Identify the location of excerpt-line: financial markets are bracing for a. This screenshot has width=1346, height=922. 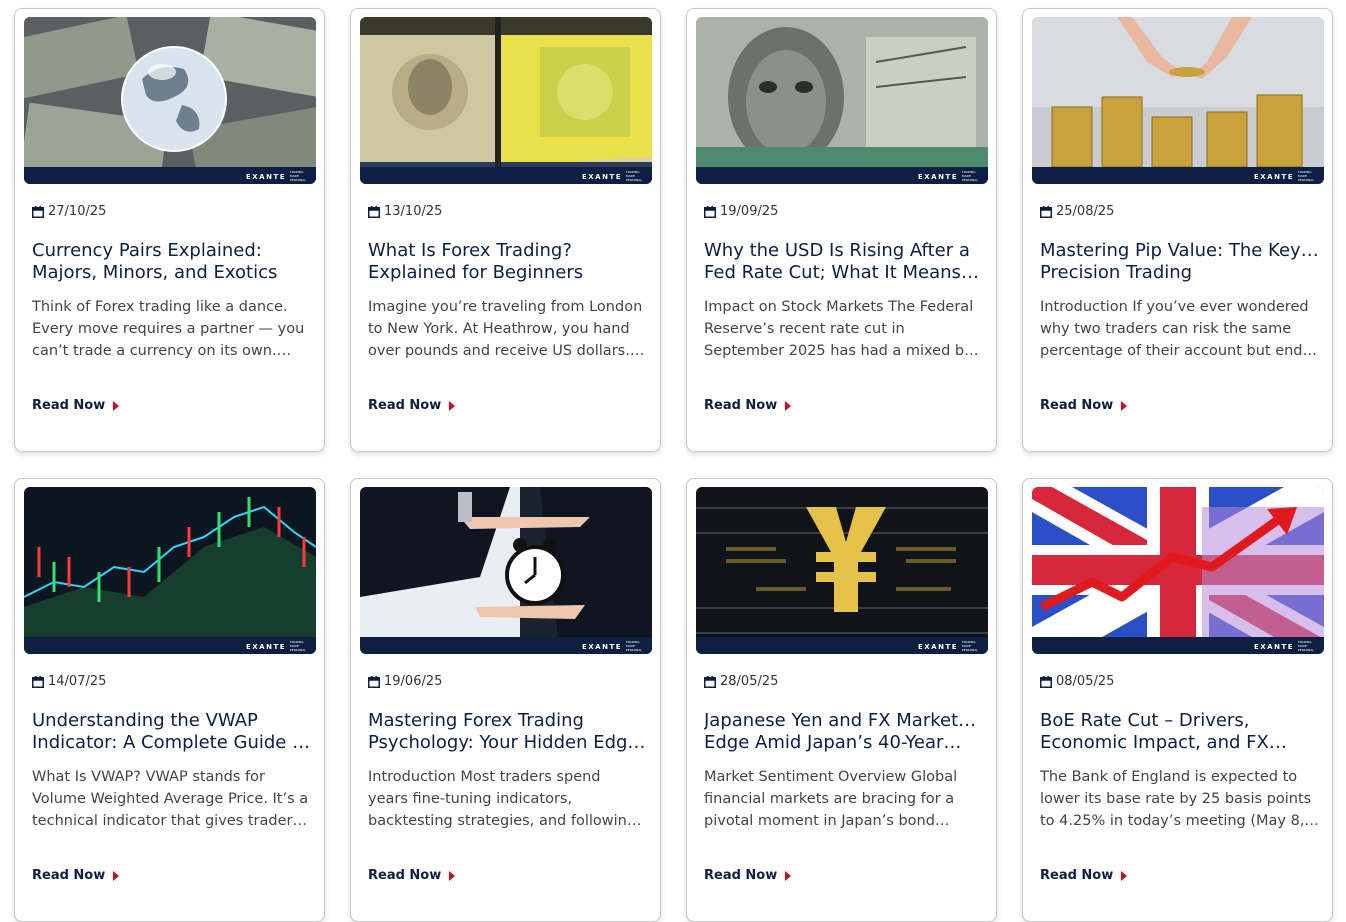
(829, 799).